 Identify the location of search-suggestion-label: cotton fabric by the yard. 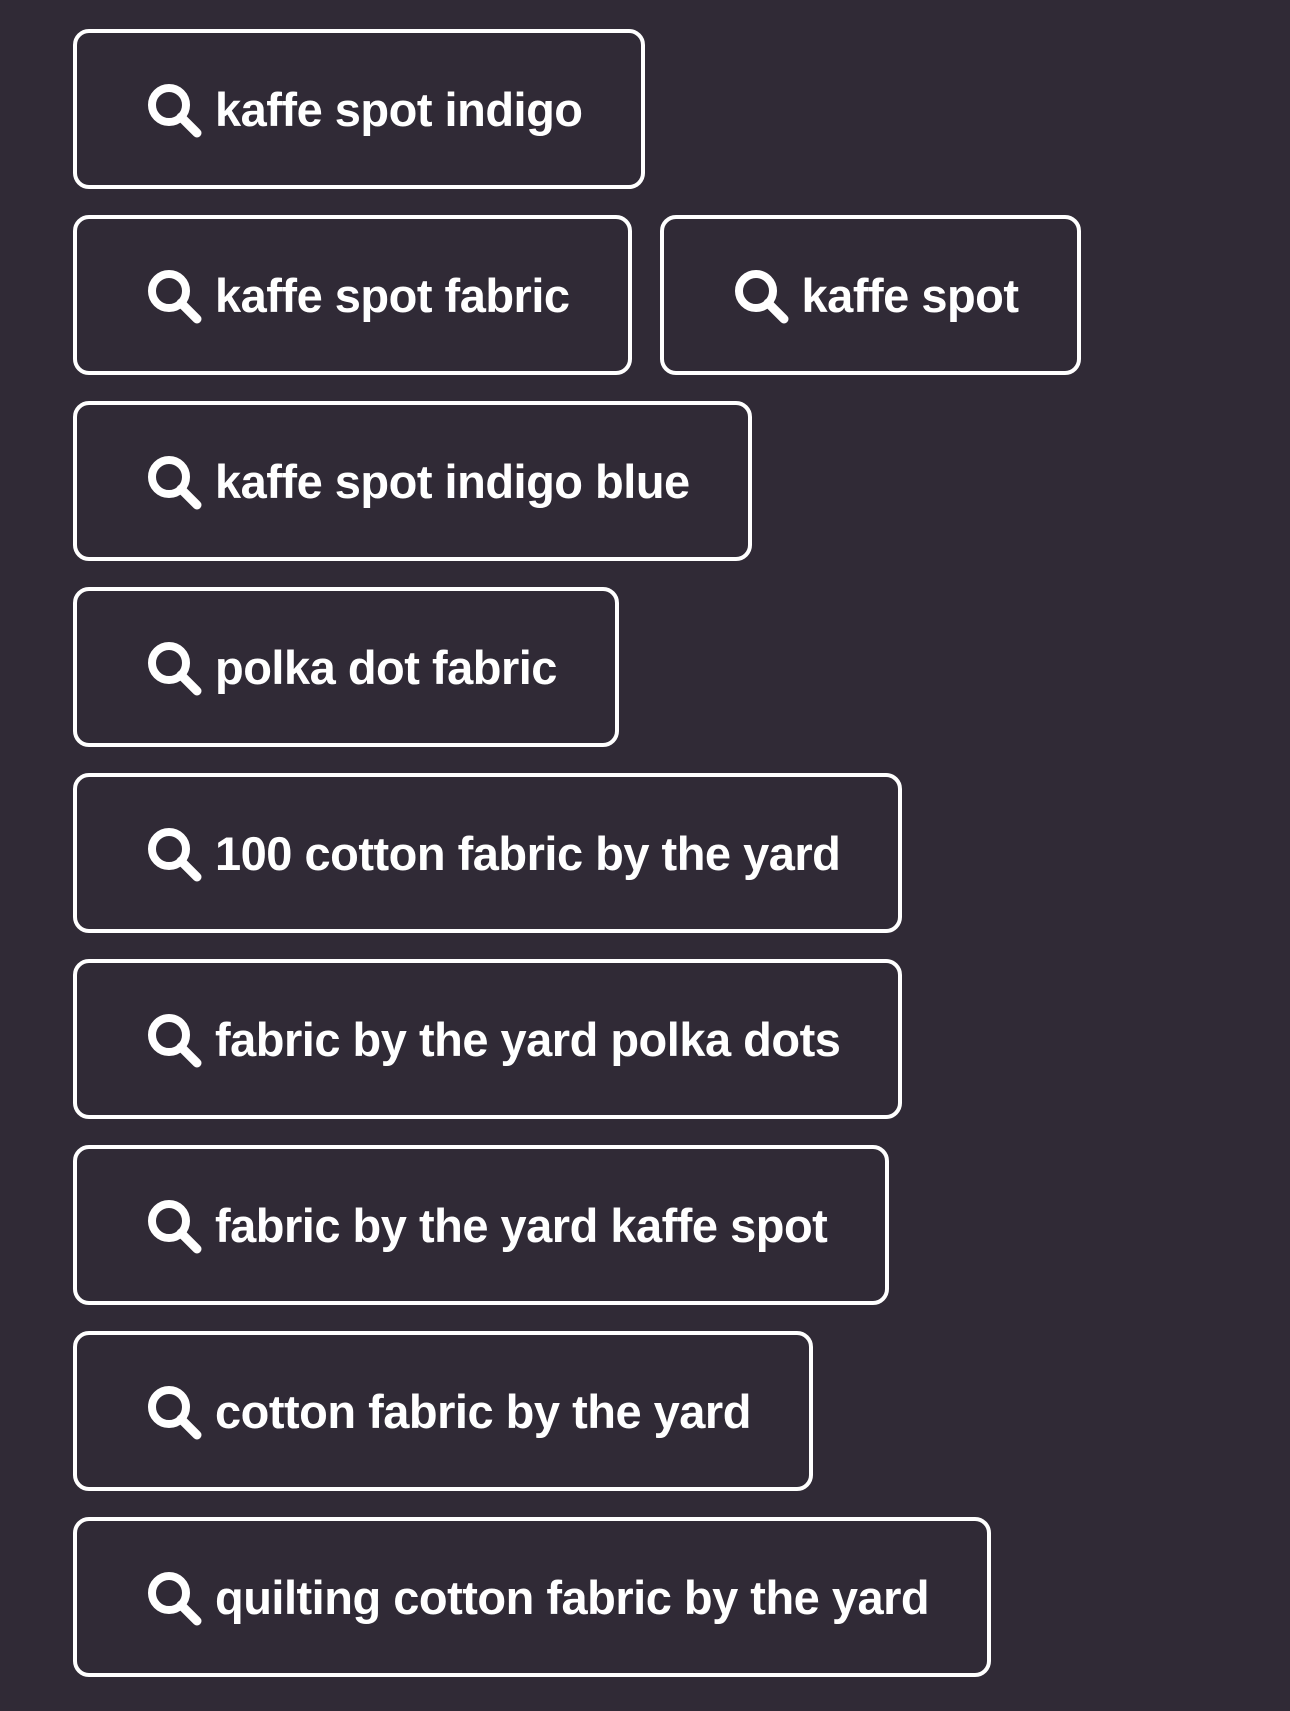
(483, 1411).